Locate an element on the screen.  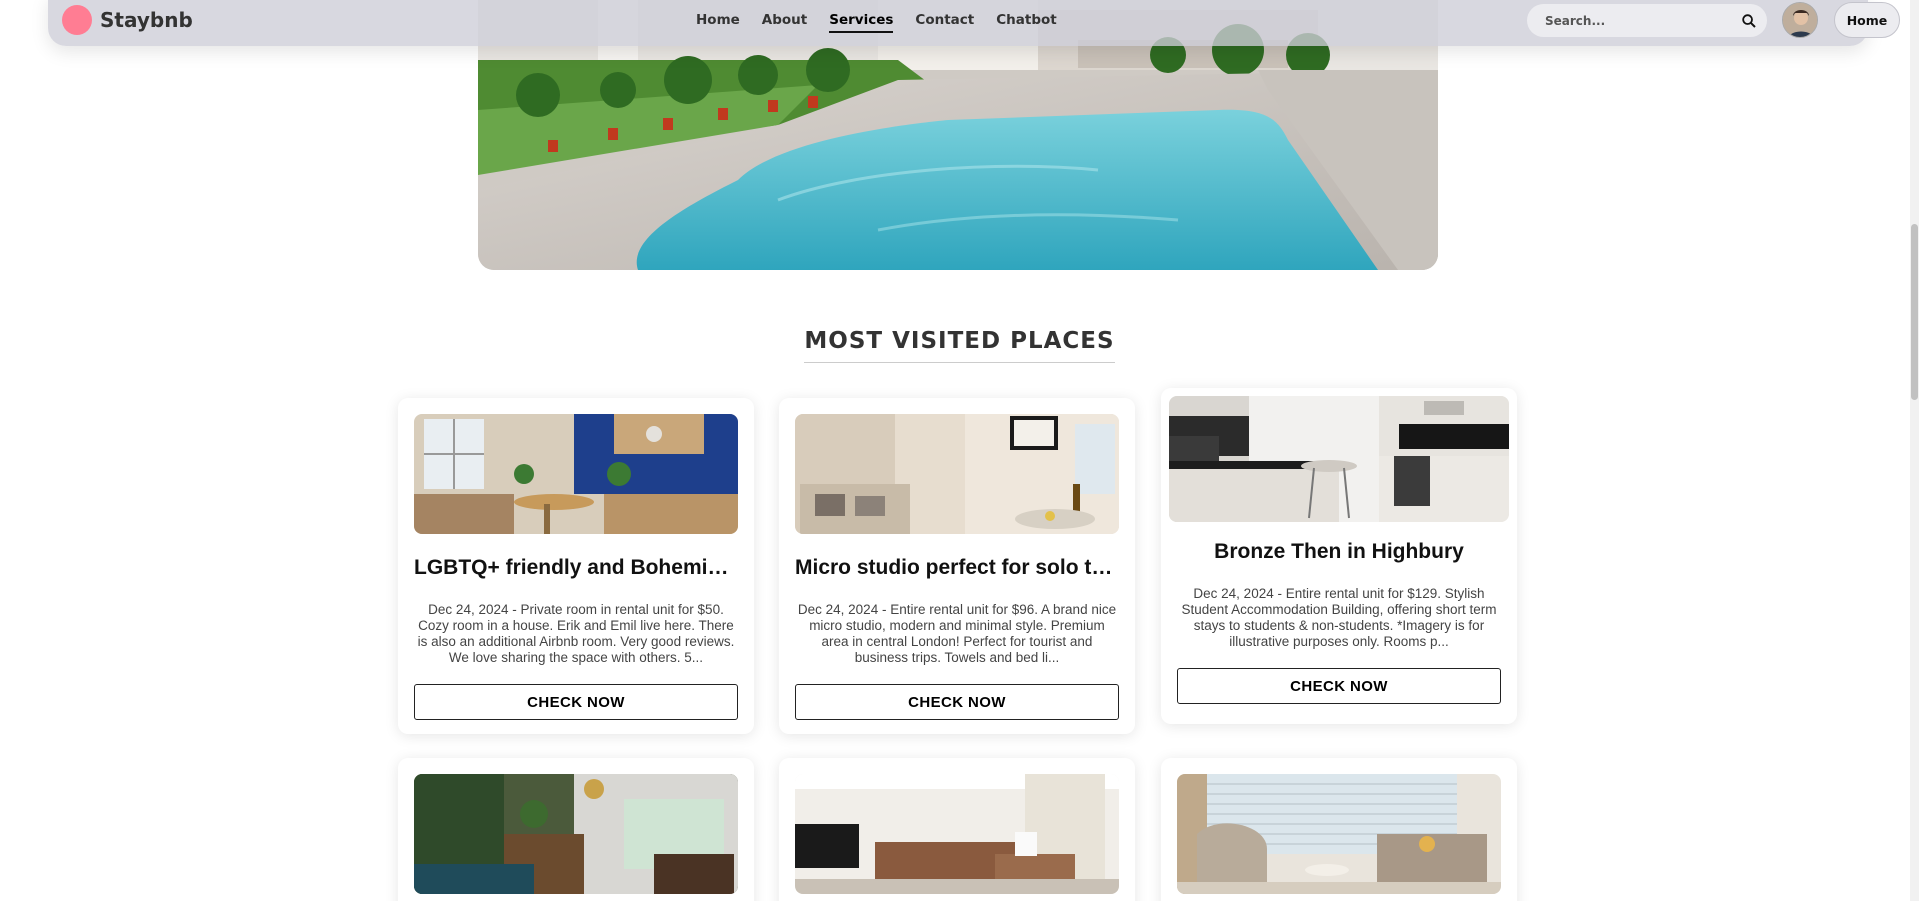
avatar is located at coordinates (1800, 20).